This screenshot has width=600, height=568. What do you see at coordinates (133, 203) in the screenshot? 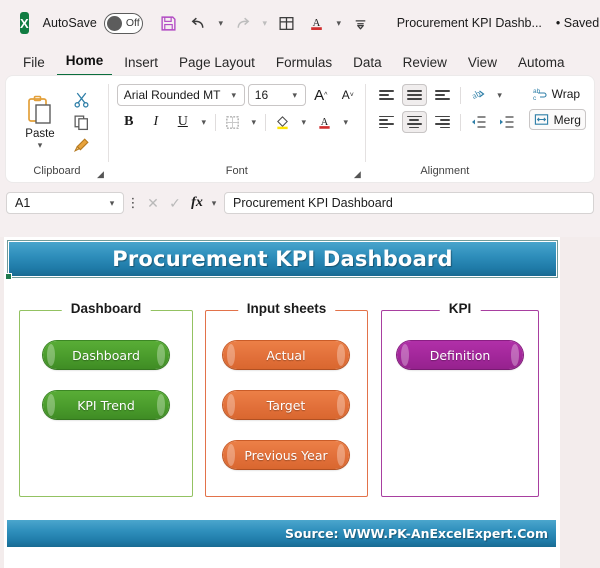
I see `formula-bar-more-icon: ⋮` at bounding box center [133, 203].